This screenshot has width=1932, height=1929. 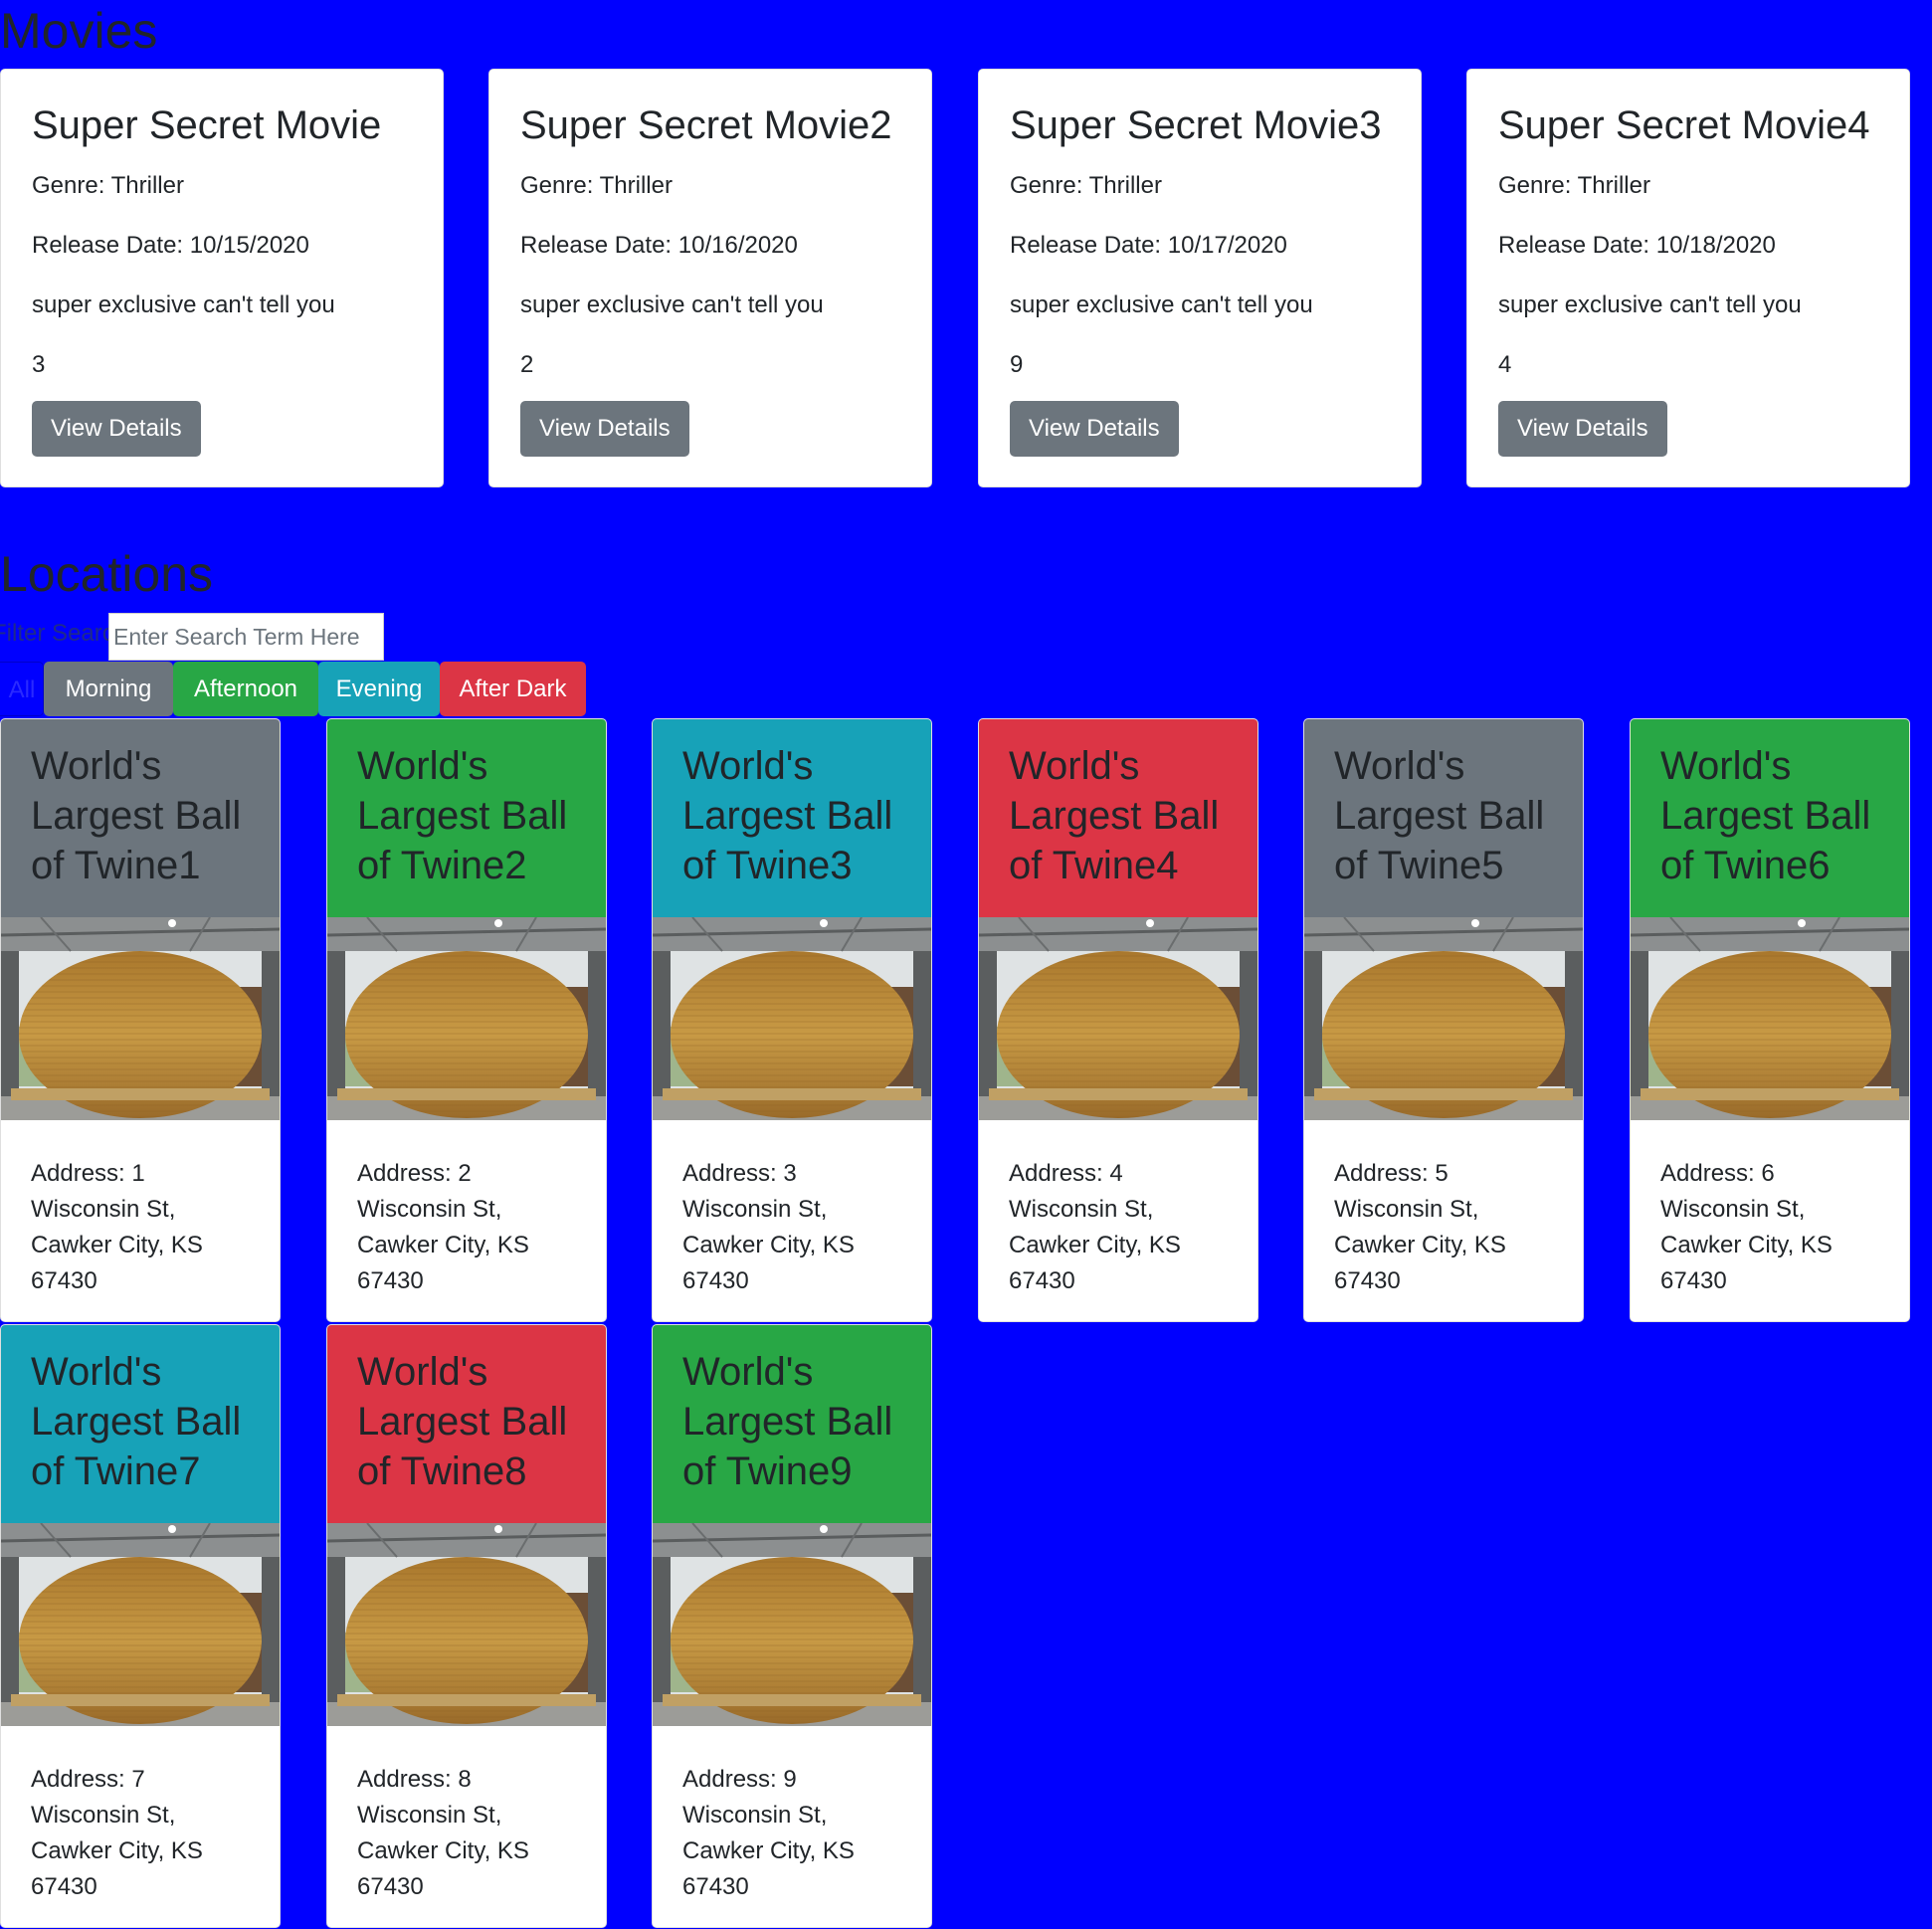 What do you see at coordinates (108, 689) in the screenshot?
I see `filter-morning-button: Morning` at bounding box center [108, 689].